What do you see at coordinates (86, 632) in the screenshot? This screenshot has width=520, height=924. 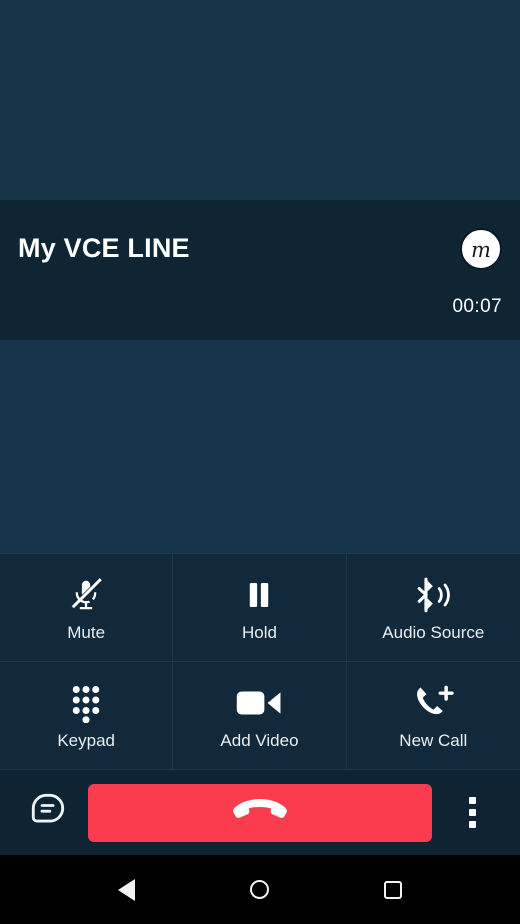 I see `control-label: Mute` at bounding box center [86, 632].